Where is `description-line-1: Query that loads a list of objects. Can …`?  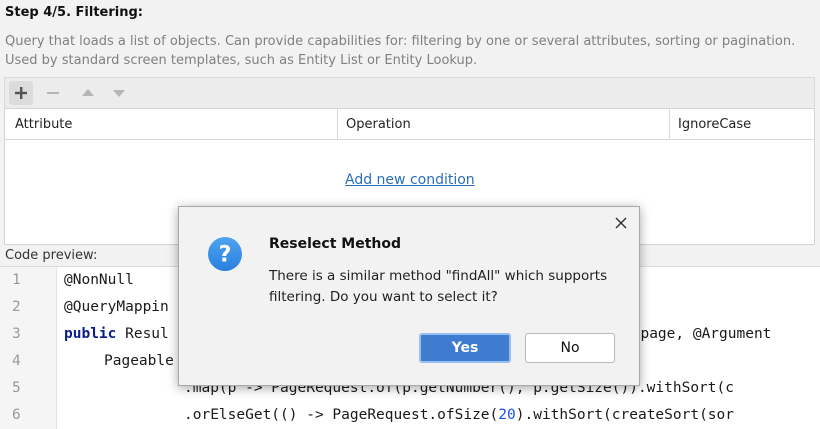 description-line-1: Query that loads a list of objects. Can … is located at coordinates (400, 41).